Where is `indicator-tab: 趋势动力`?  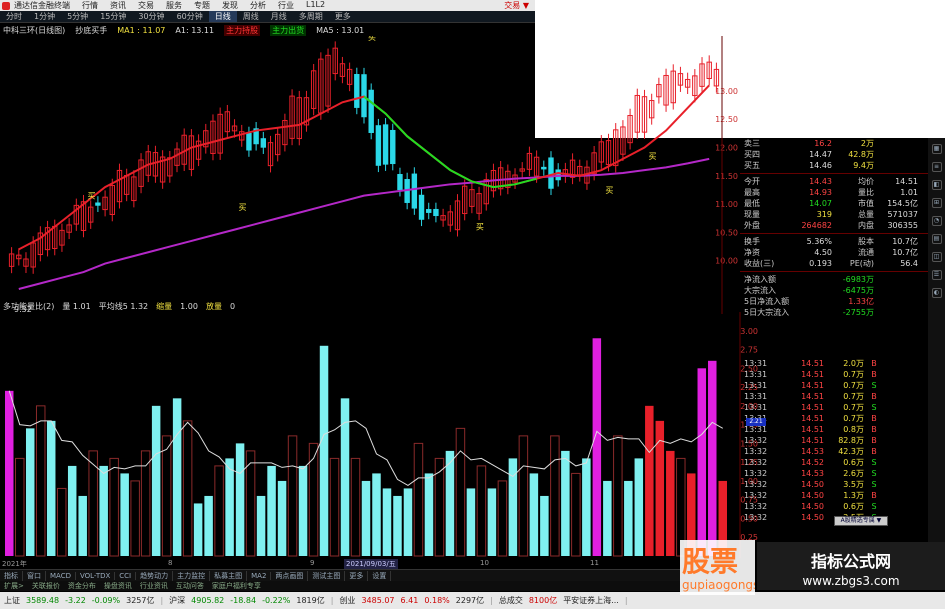
indicator-tab: 趋势动力 is located at coordinates (155, 575).